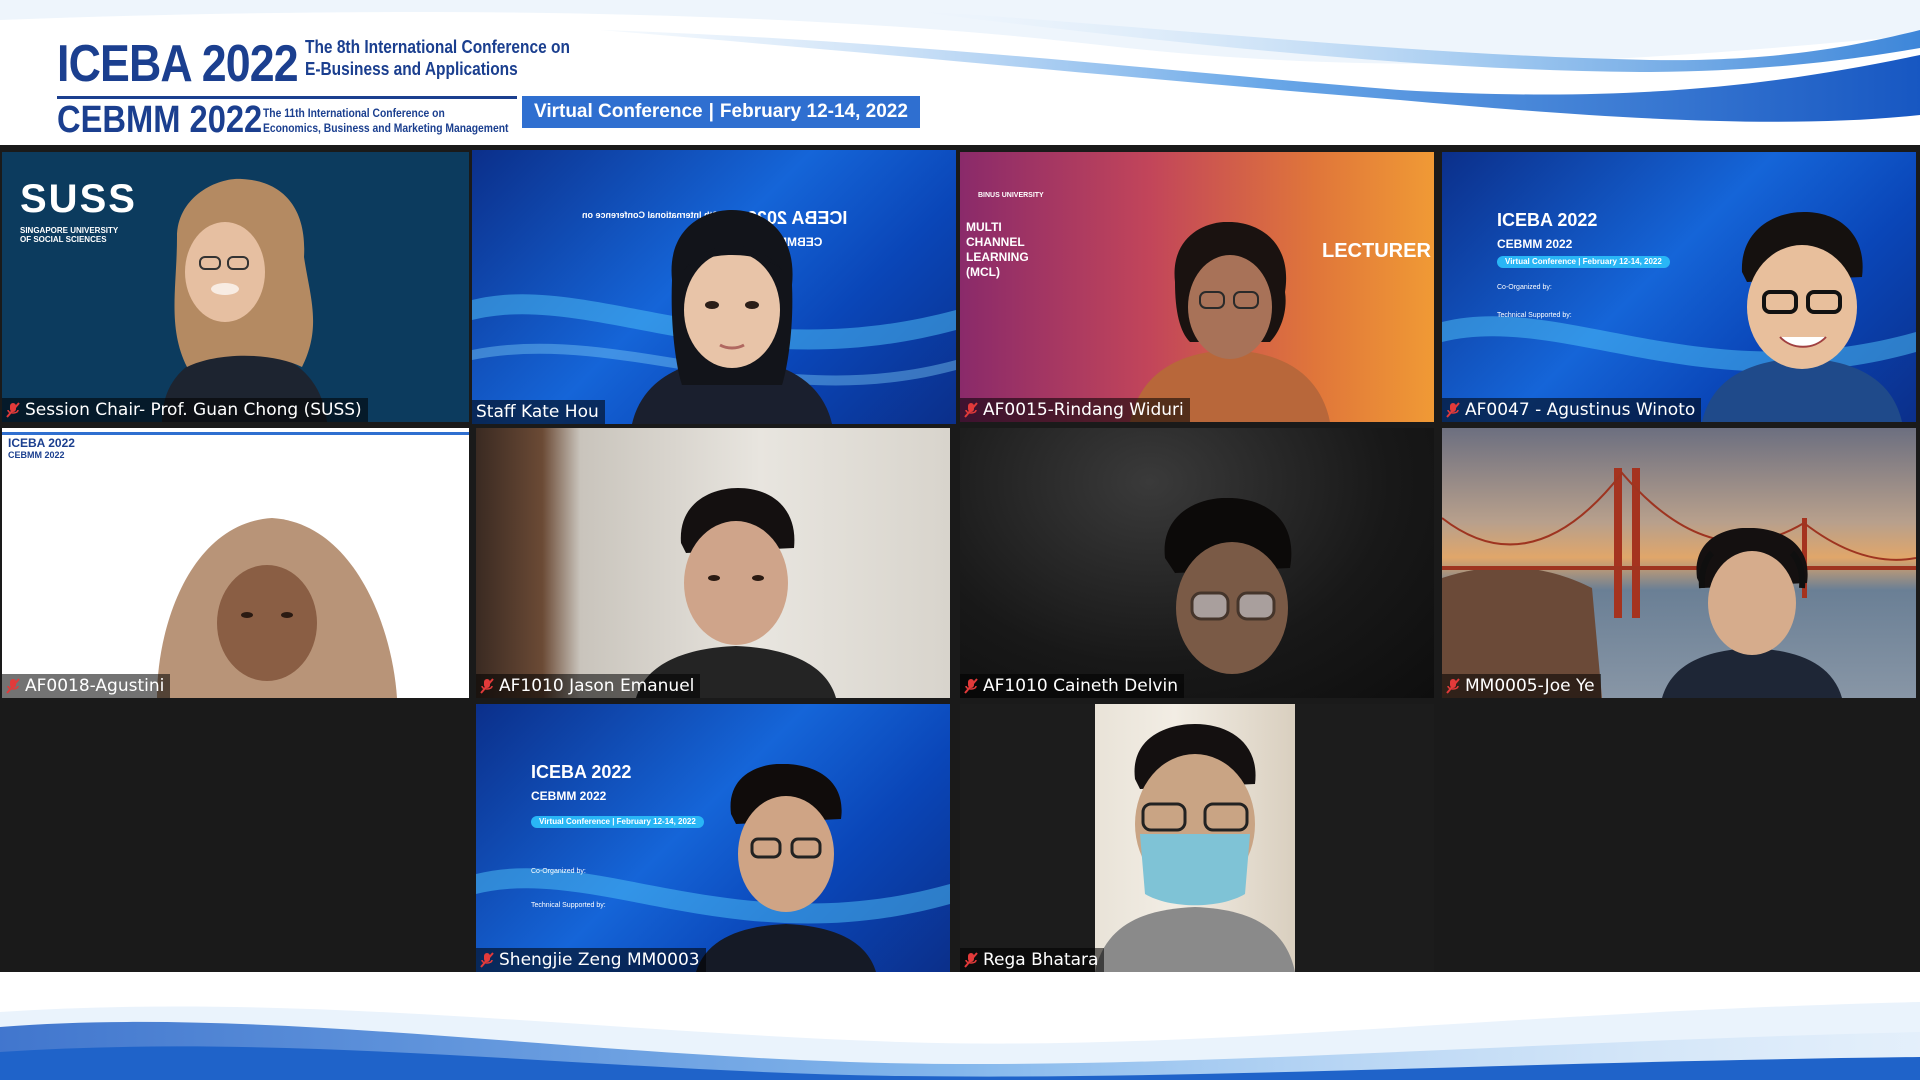  I want to click on binus-university-label: BINUS UNIVERSITY, so click(1011, 195).